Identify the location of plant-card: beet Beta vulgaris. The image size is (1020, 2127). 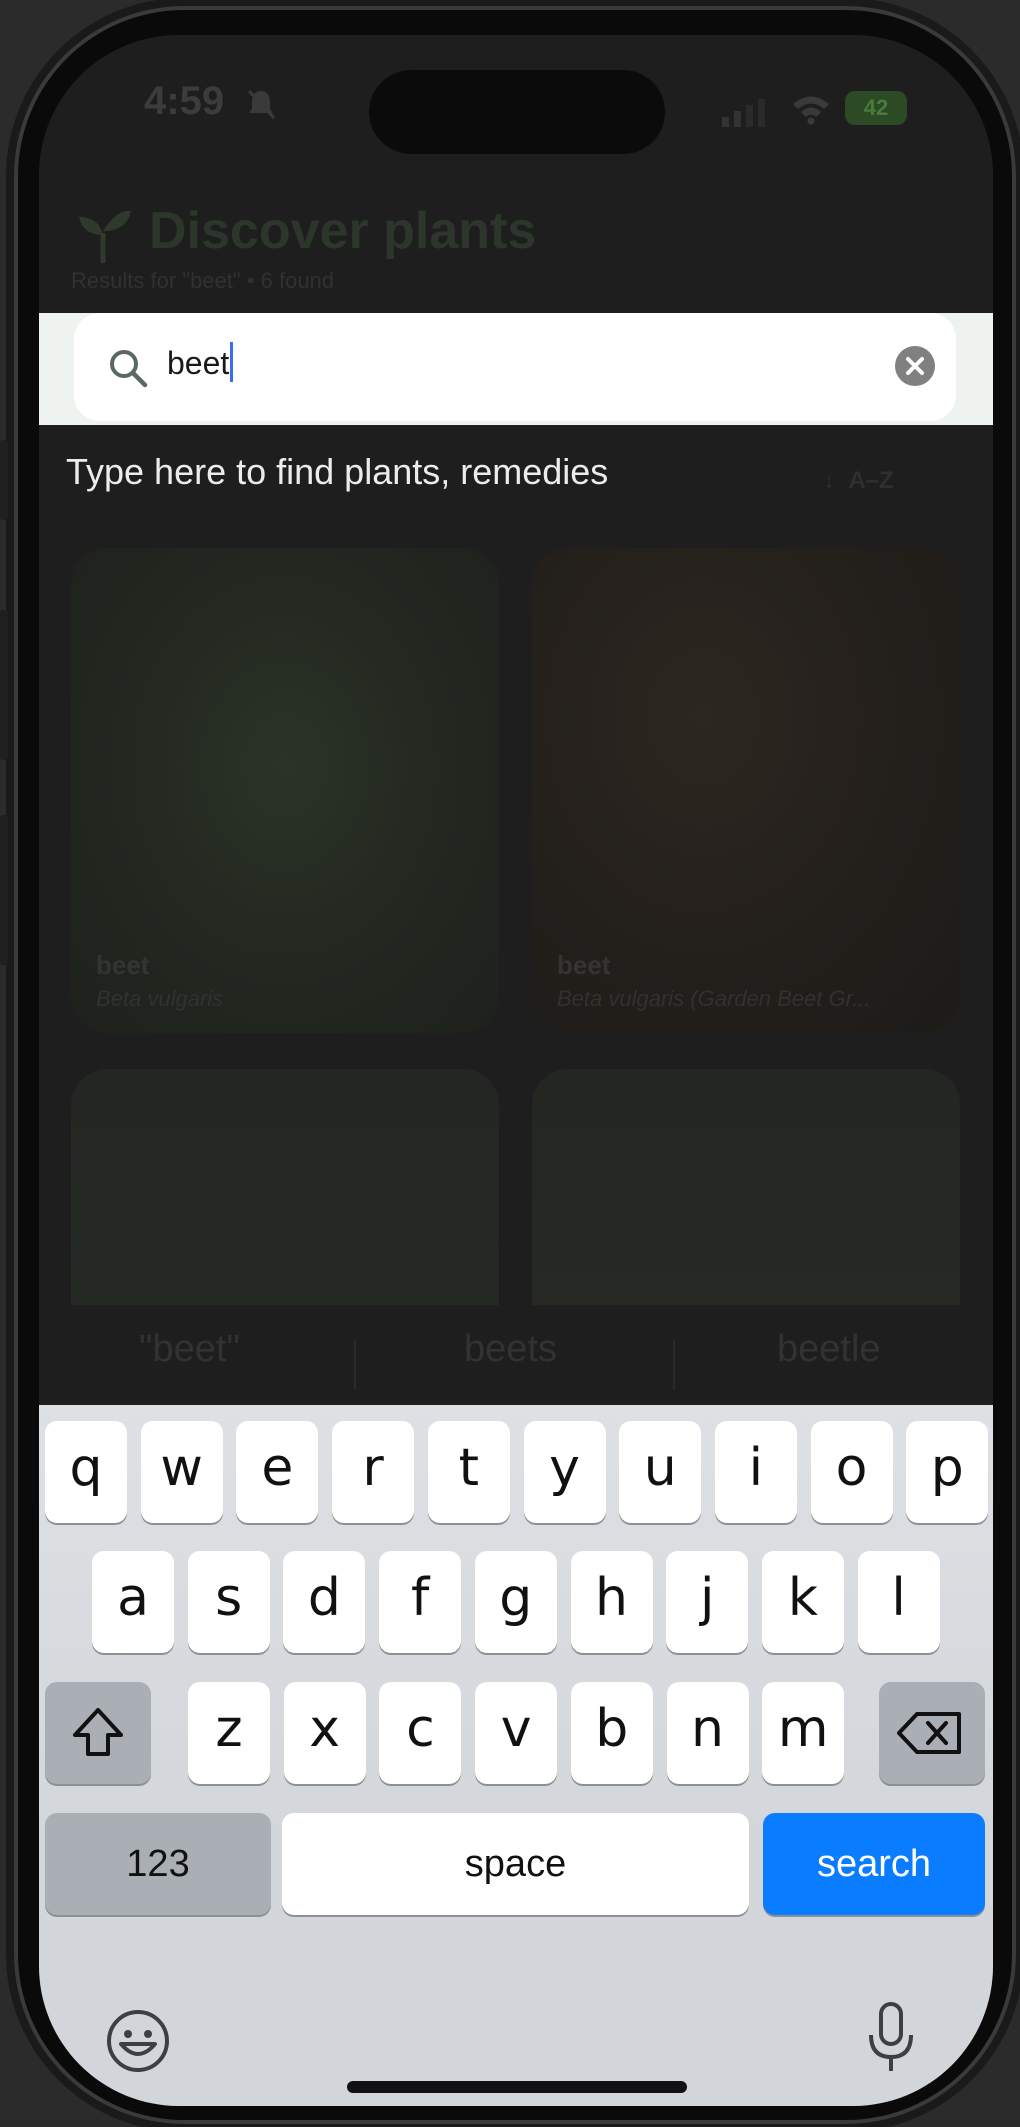
(285, 790).